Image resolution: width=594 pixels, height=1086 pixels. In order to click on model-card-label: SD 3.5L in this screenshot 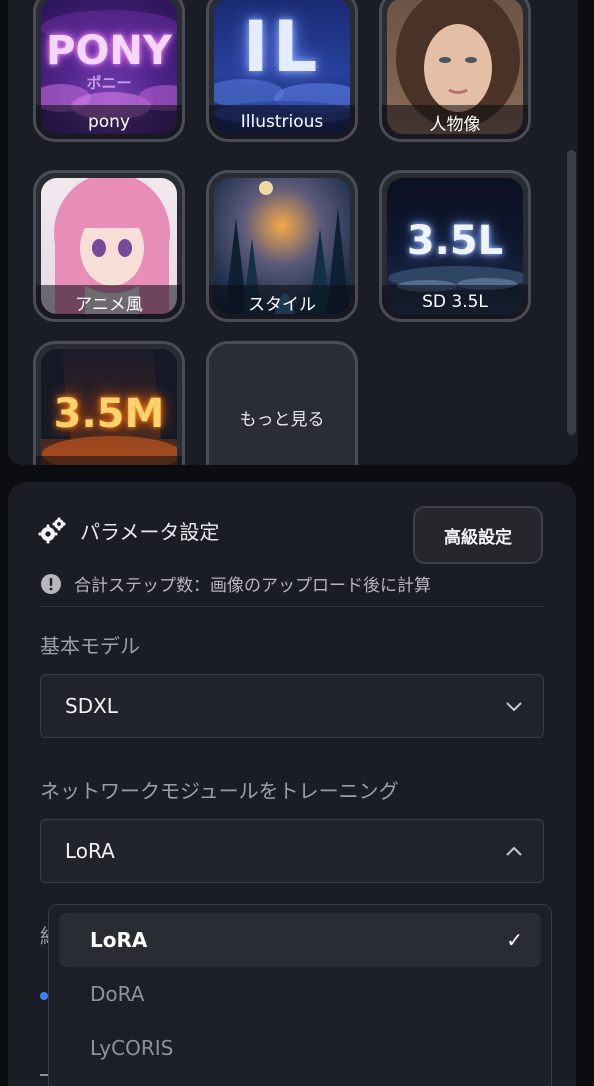, I will do `click(455, 302)`.